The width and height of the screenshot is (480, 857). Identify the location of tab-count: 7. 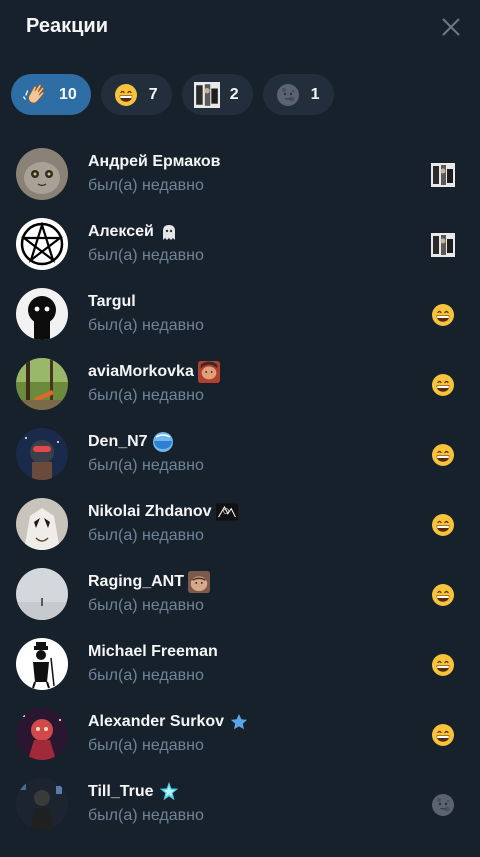
(153, 94).